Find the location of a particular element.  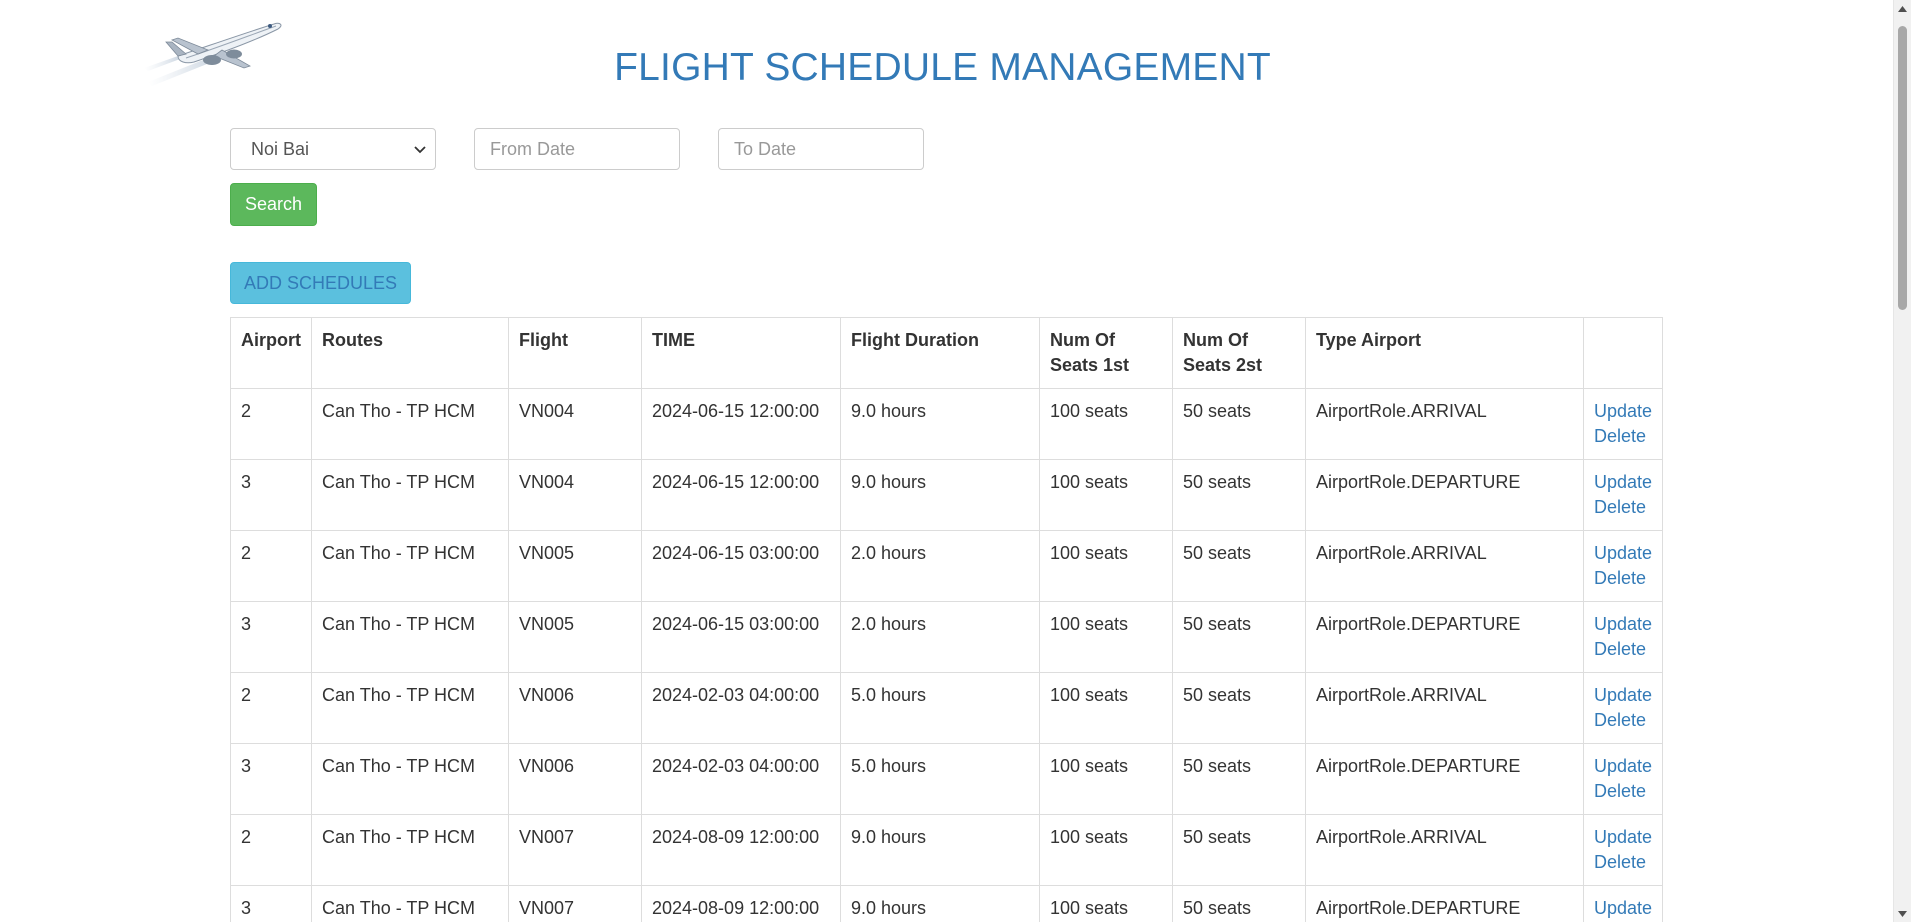

chevron-down-icon is located at coordinates (420, 150).